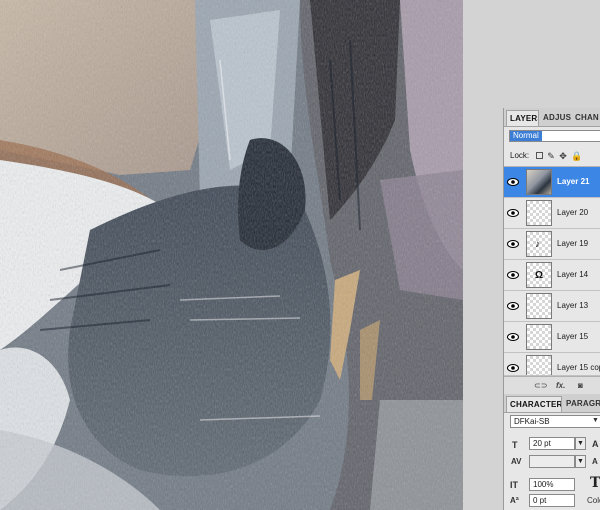 This screenshot has width=600, height=510. Describe the element at coordinates (539, 155) in the screenshot. I see `lock-transparency-icon` at that location.